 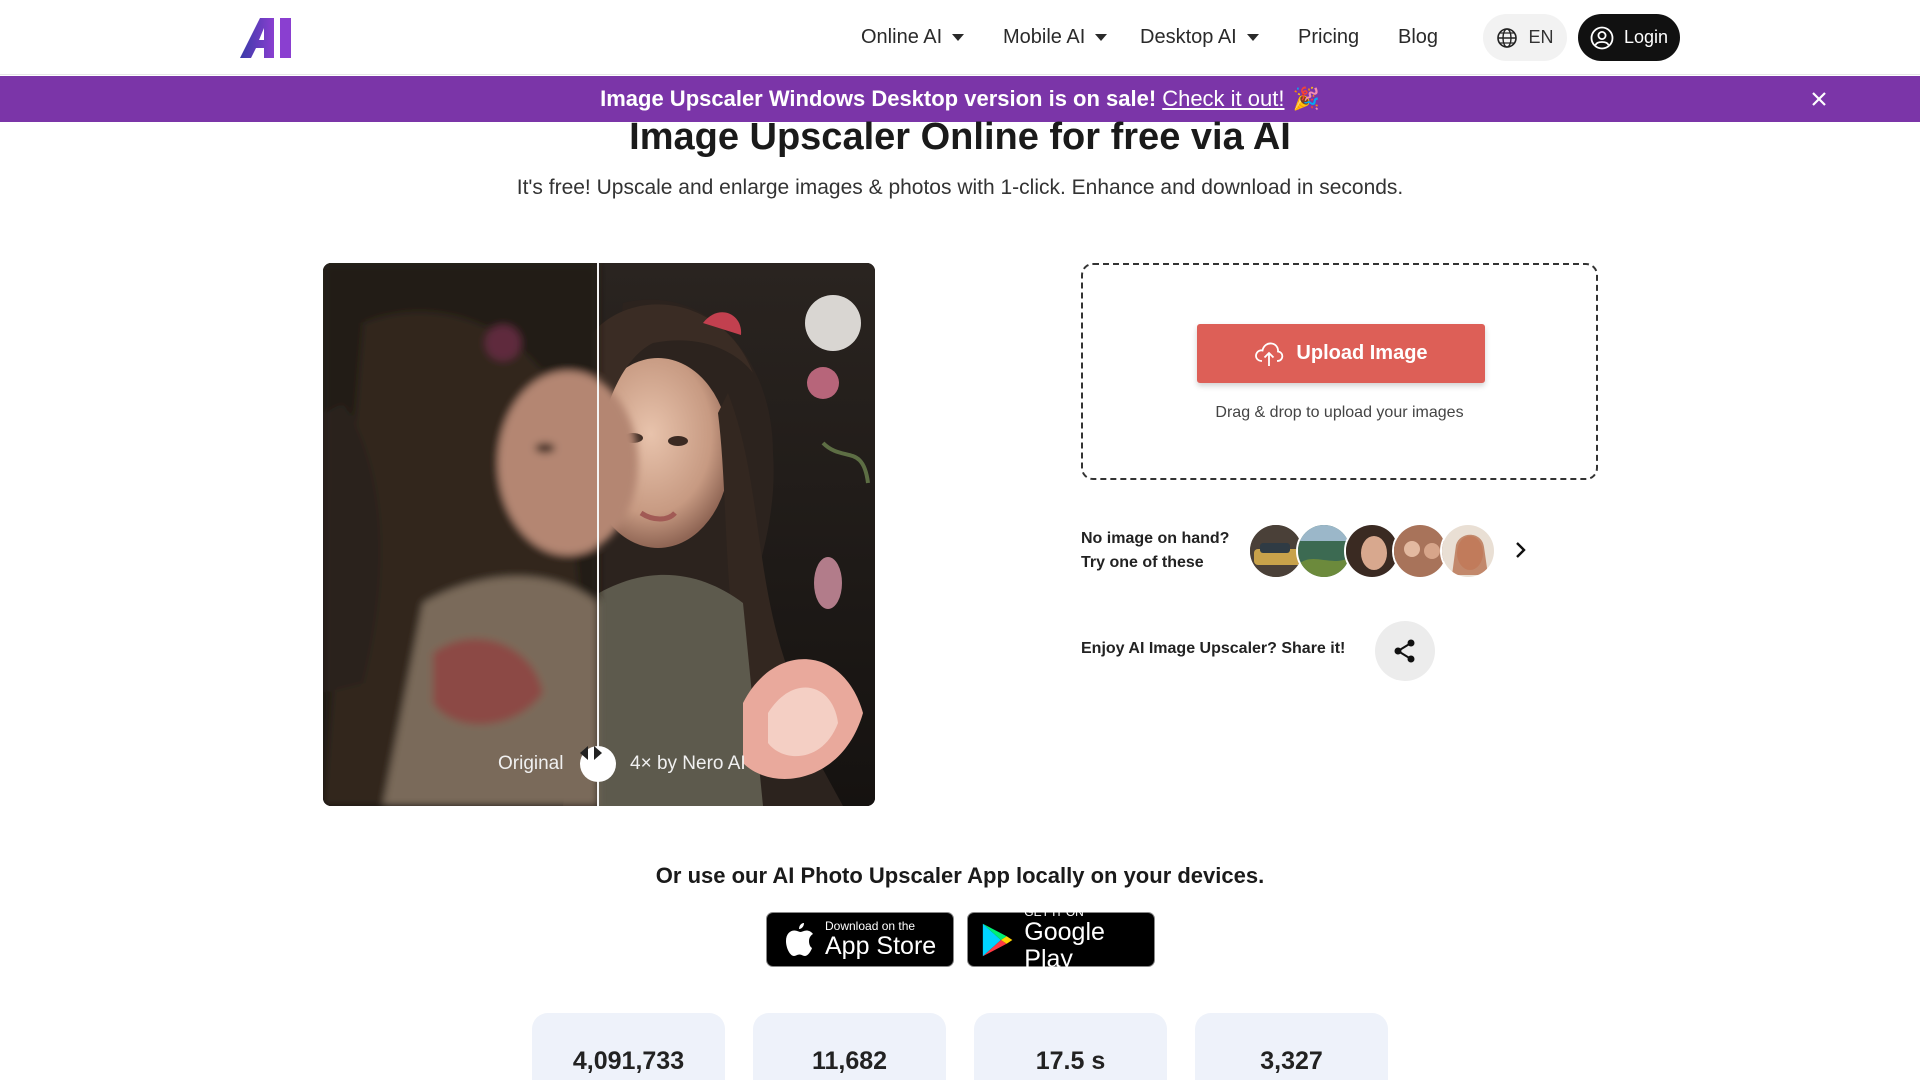 What do you see at coordinates (997, 939) in the screenshot?
I see `google-play-icon` at bounding box center [997, 939].